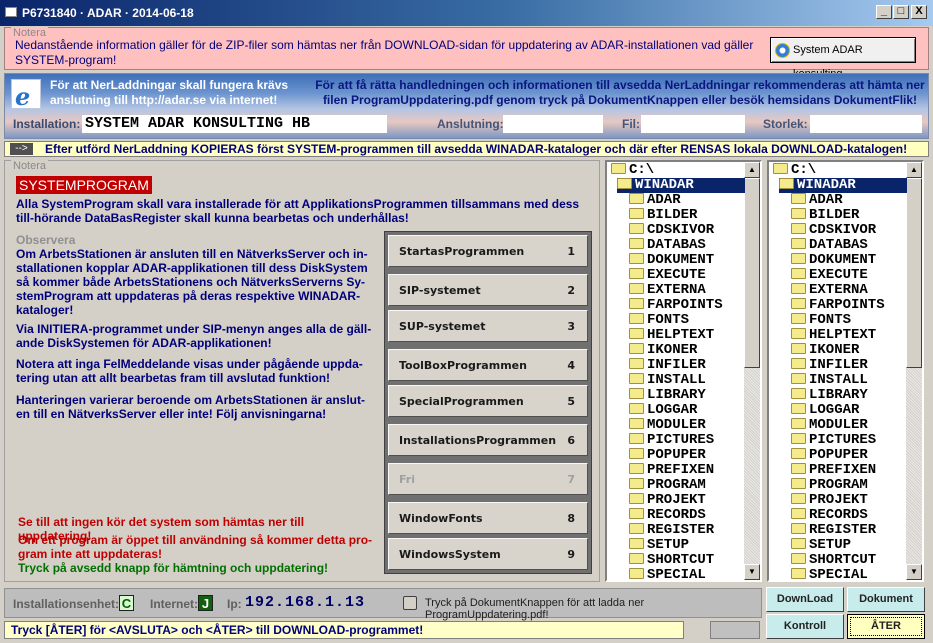  Describe the element at coordinates (488, 326) in the screenshot. I see `sup-systemet-button: SUP-systemet 3` at that location.